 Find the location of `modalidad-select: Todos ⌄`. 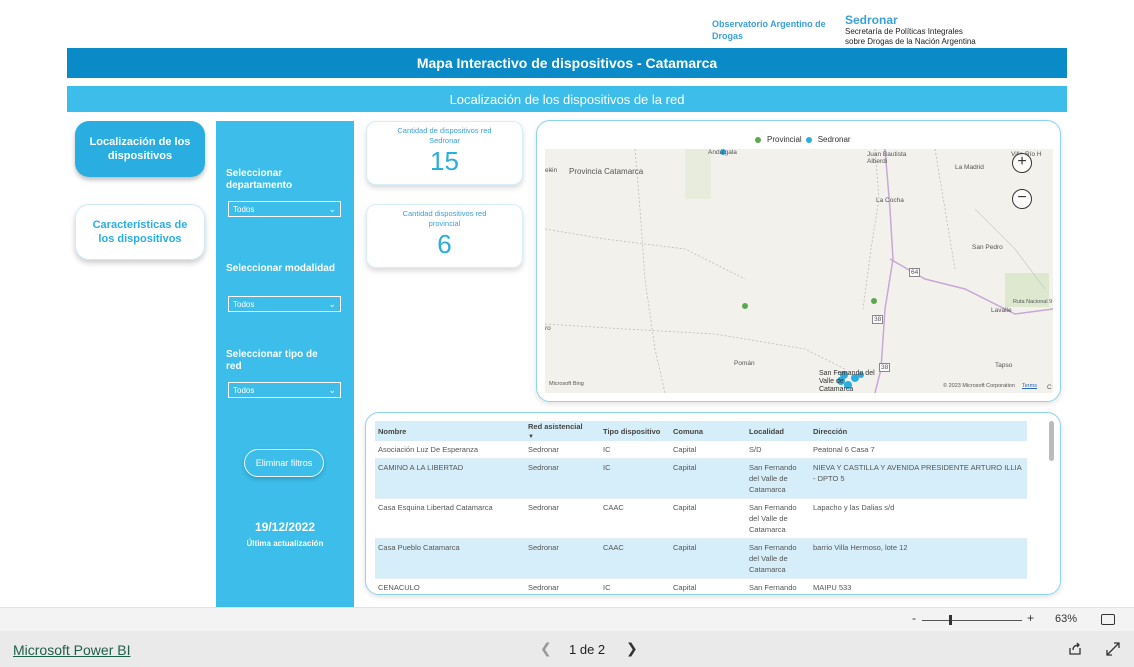

modalidad-select: Todos ⌄ is located at coordinates (284, 304).